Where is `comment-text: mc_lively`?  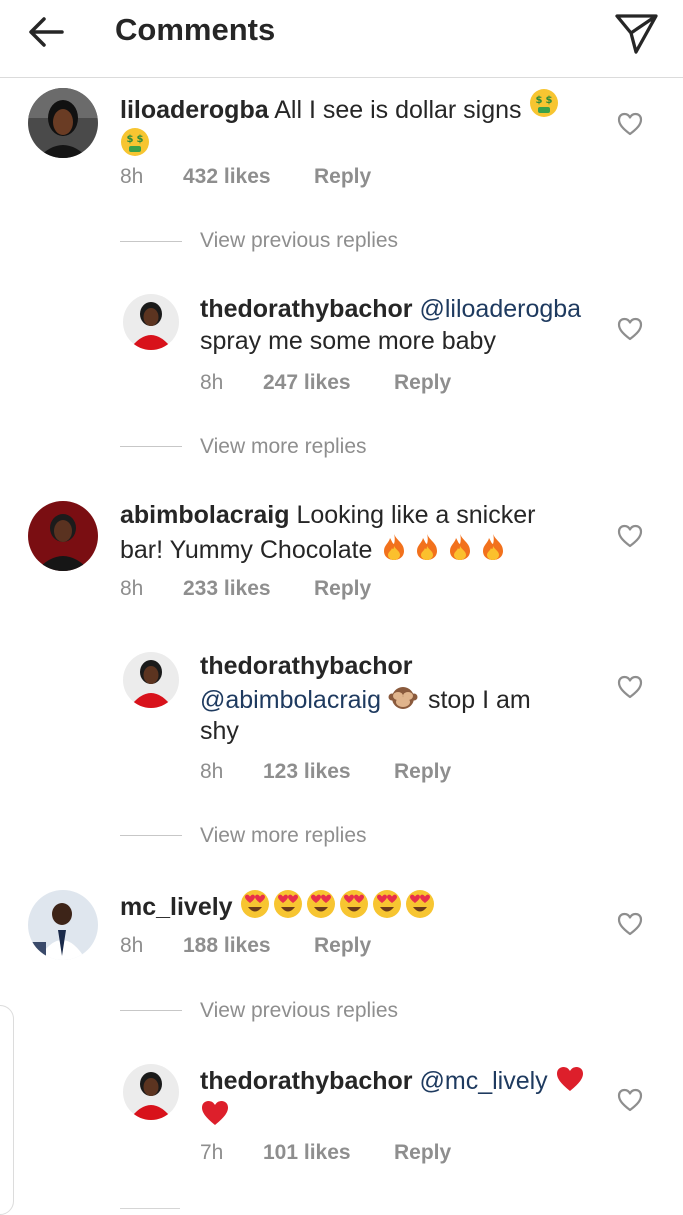 comment-text: mc_lively is located at coordinates (355, 906).